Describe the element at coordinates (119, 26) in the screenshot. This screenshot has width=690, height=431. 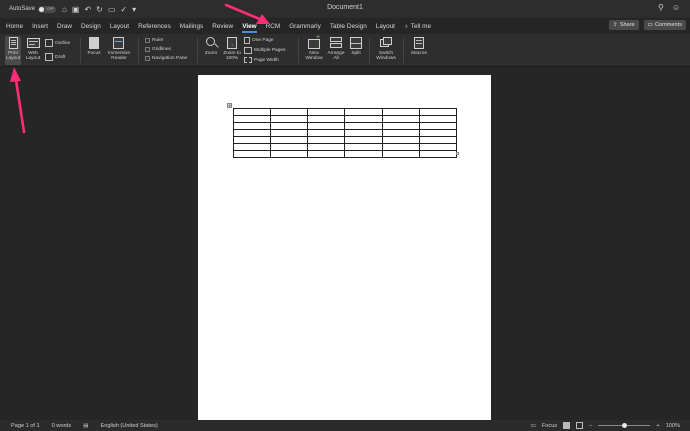
I see `tab-layout: Layout` at that location.